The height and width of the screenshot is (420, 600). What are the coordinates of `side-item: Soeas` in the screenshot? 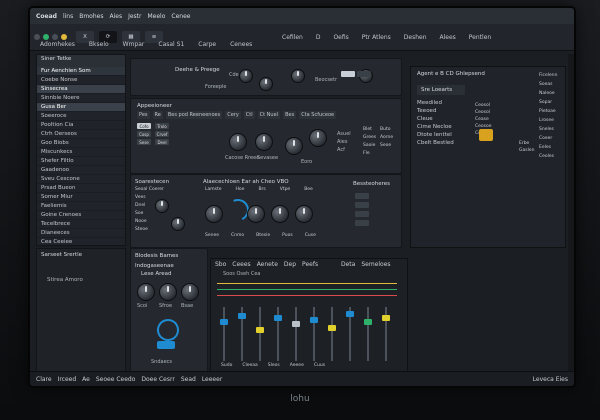 It's located at (548, 84).